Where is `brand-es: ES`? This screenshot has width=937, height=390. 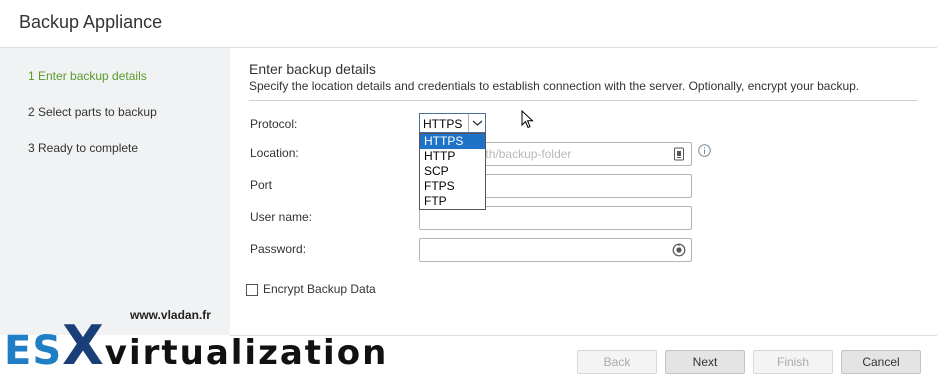 brand-es: ES is located at coordinates (33, 351).